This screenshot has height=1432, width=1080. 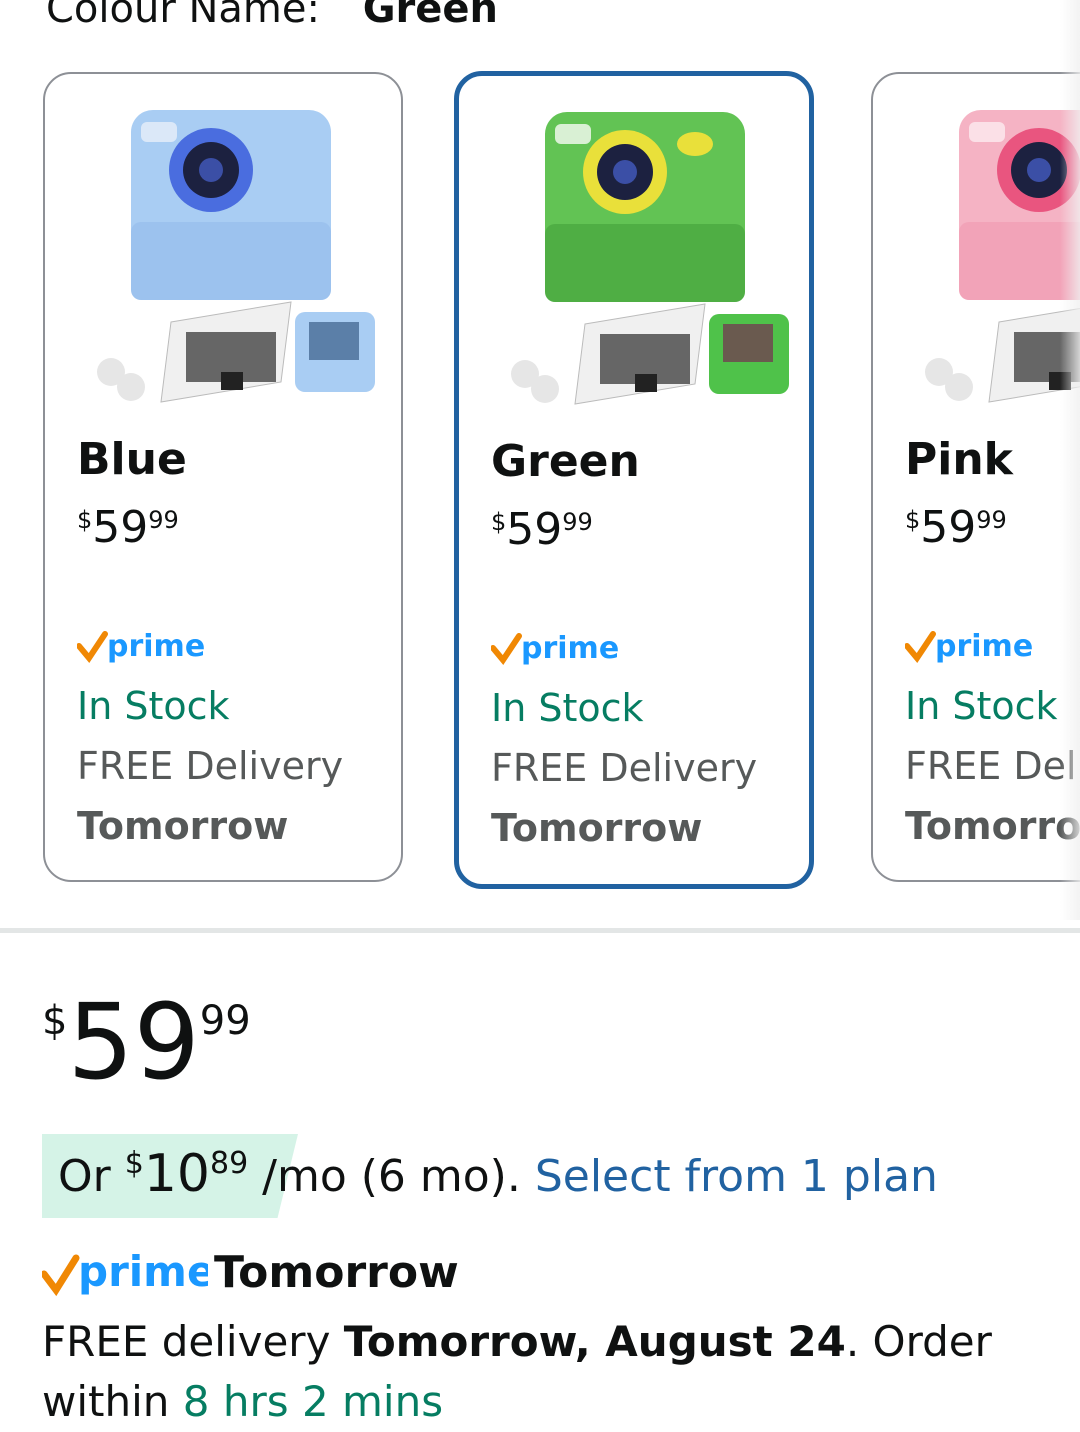 I want to click on swatch-name: Green, so click(x=565, y=461).